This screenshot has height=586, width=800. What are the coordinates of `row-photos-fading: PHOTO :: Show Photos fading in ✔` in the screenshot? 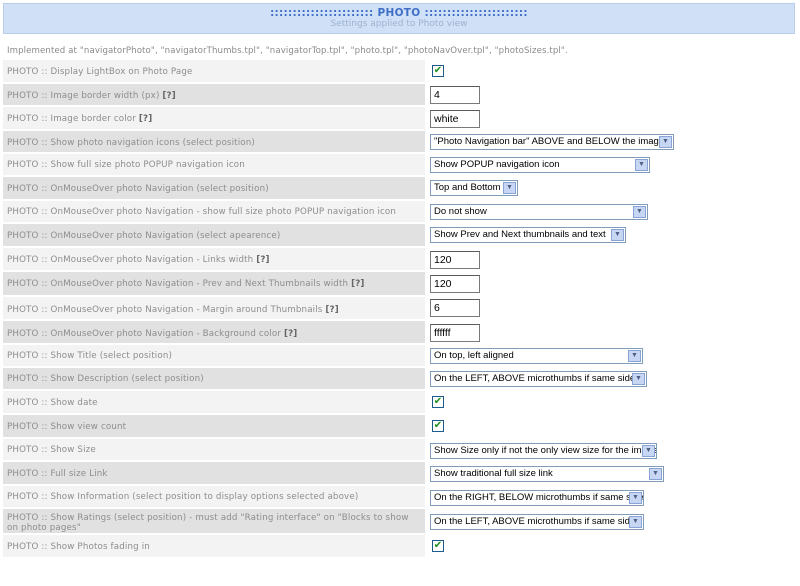 It's located at (399, 547).